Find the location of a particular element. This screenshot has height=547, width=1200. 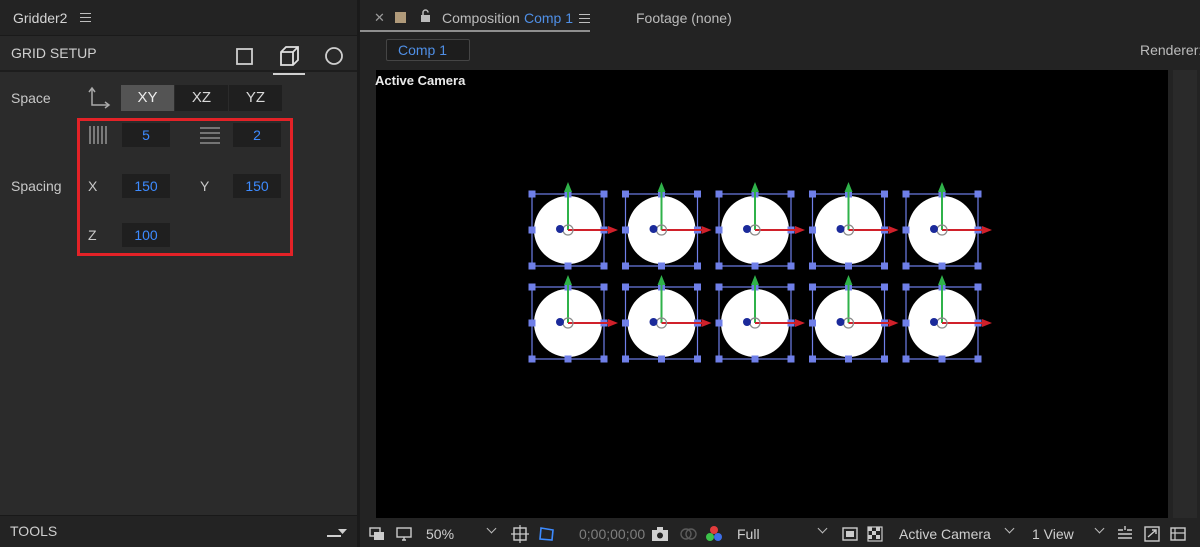

snapshot-panel-icon is located at coordinates (377, 534).